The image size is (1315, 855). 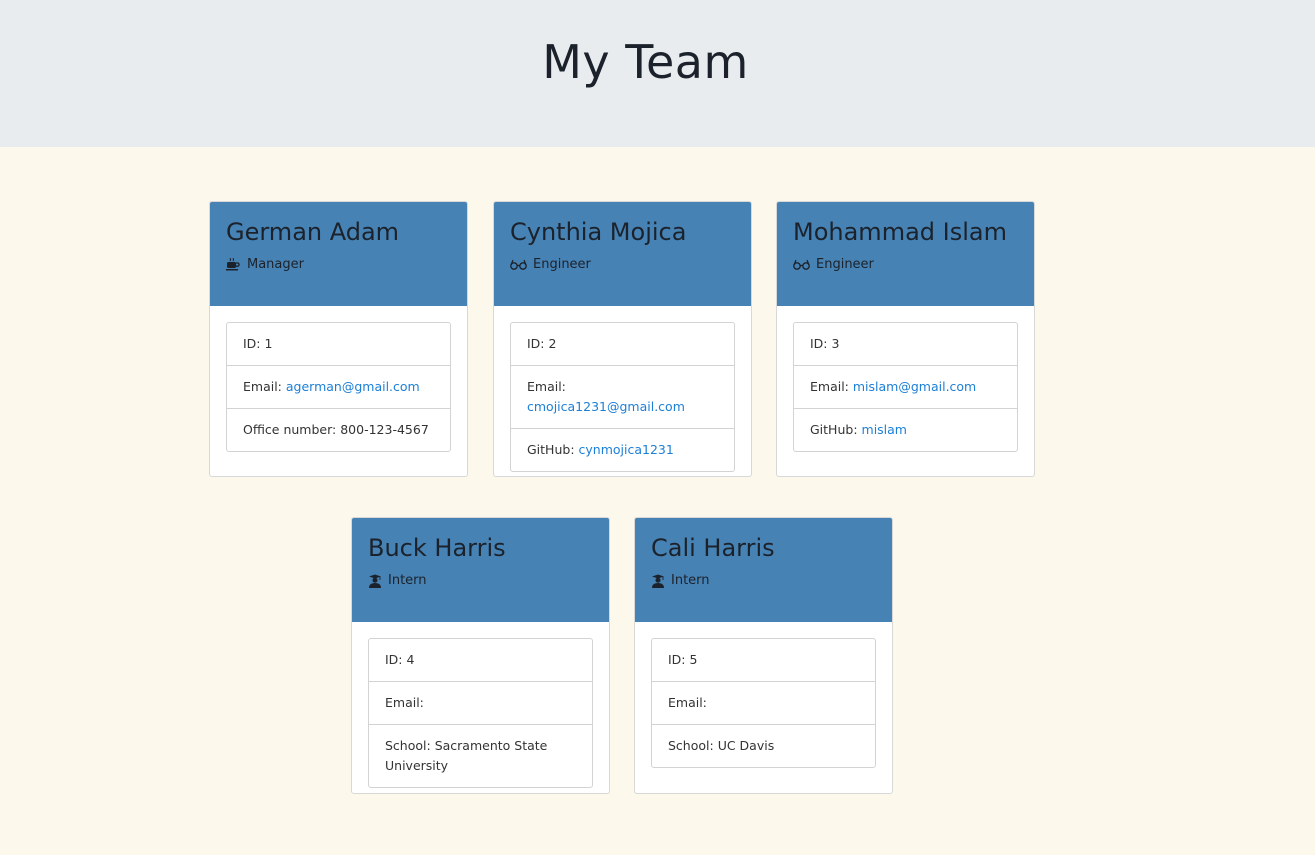 What do you see at coordinates (900, 232) in the screenshot?
I see `employee-name: Mohammad Islam` at bounding box center [900, 232].